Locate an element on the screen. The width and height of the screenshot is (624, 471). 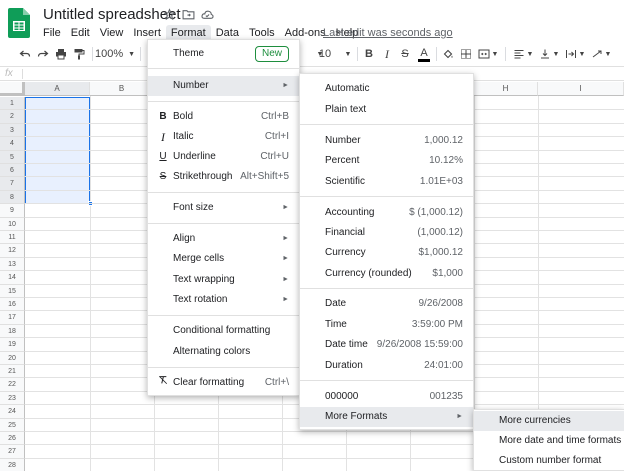
row-header: 24 is located at coordinates (12, 412).